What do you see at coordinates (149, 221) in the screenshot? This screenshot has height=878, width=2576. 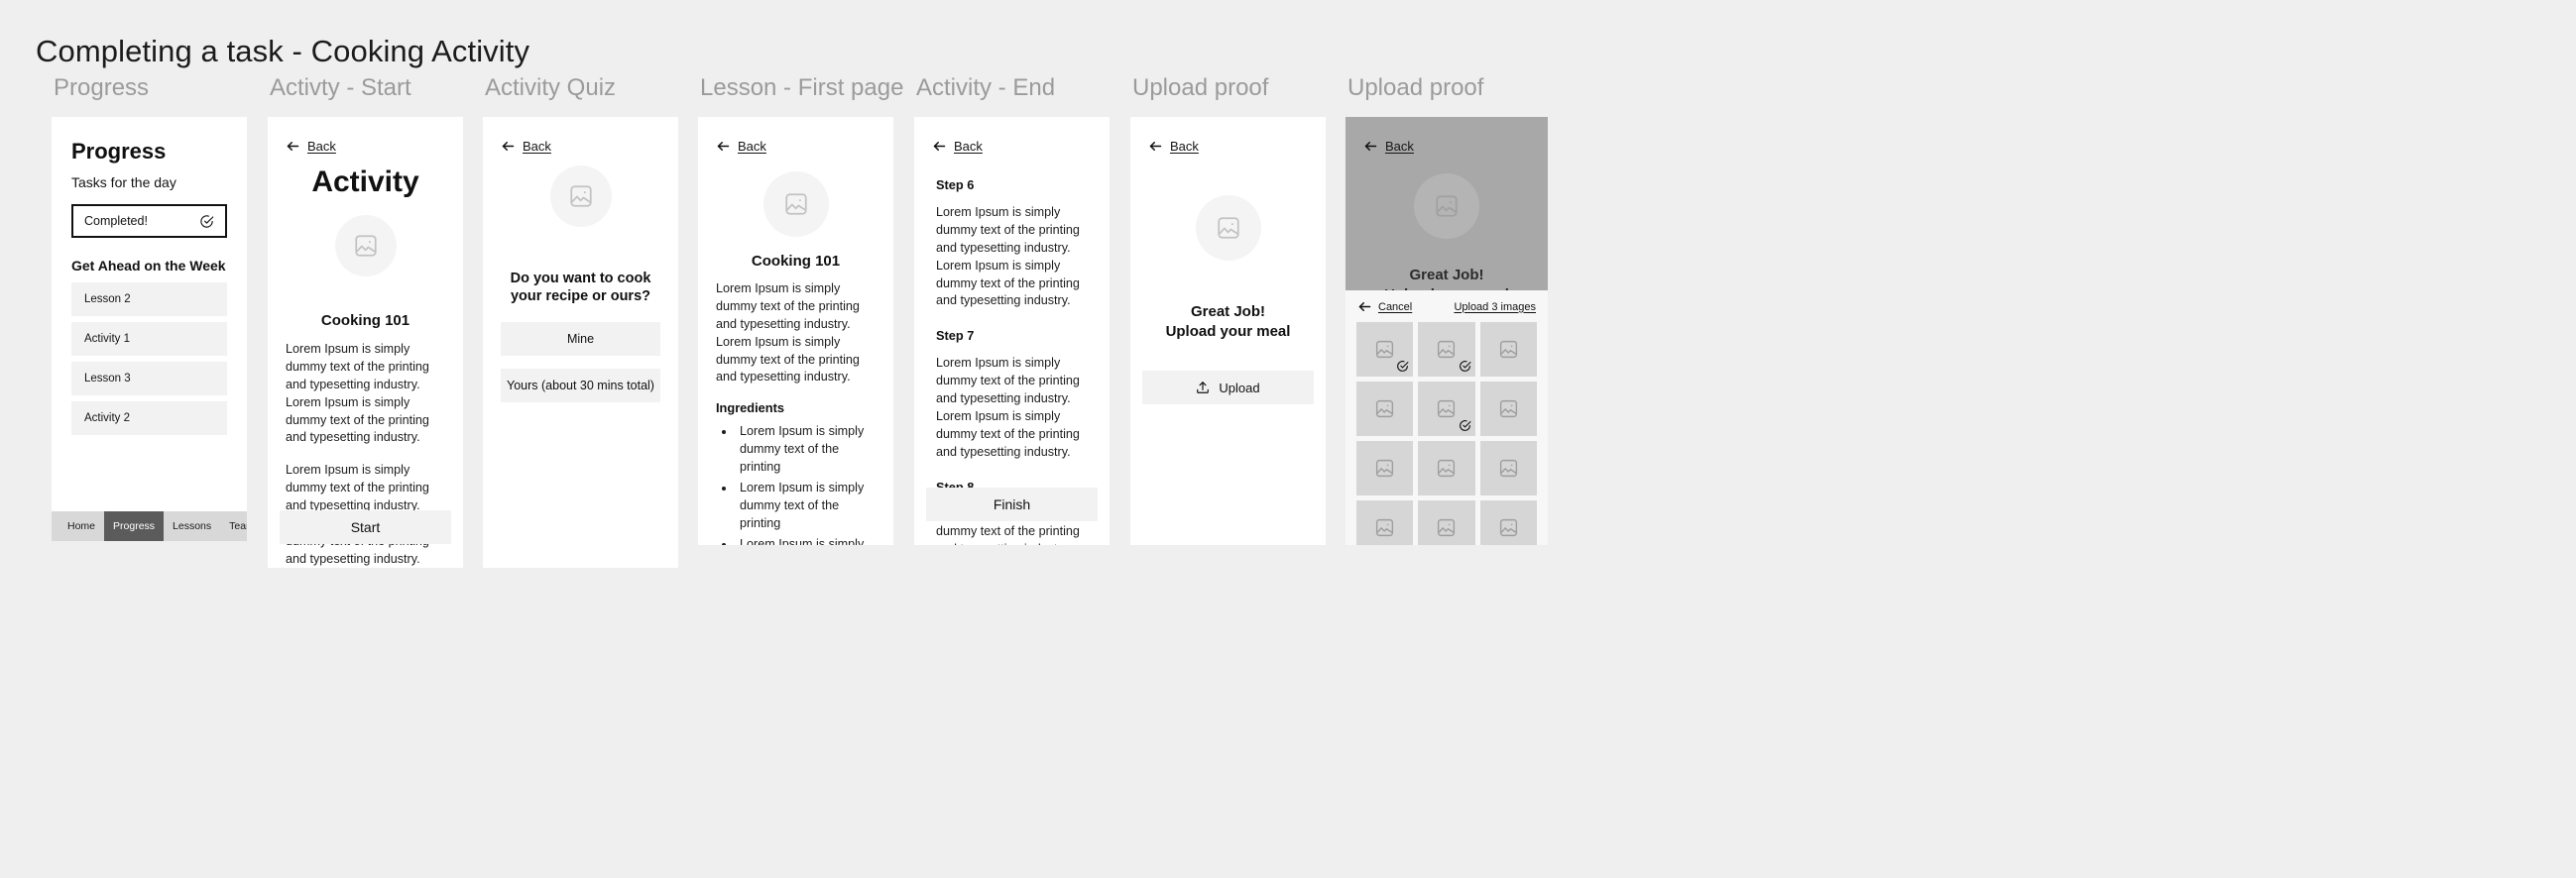 I see `completed-task-card: Completed!` at bounding box center [149, 221].